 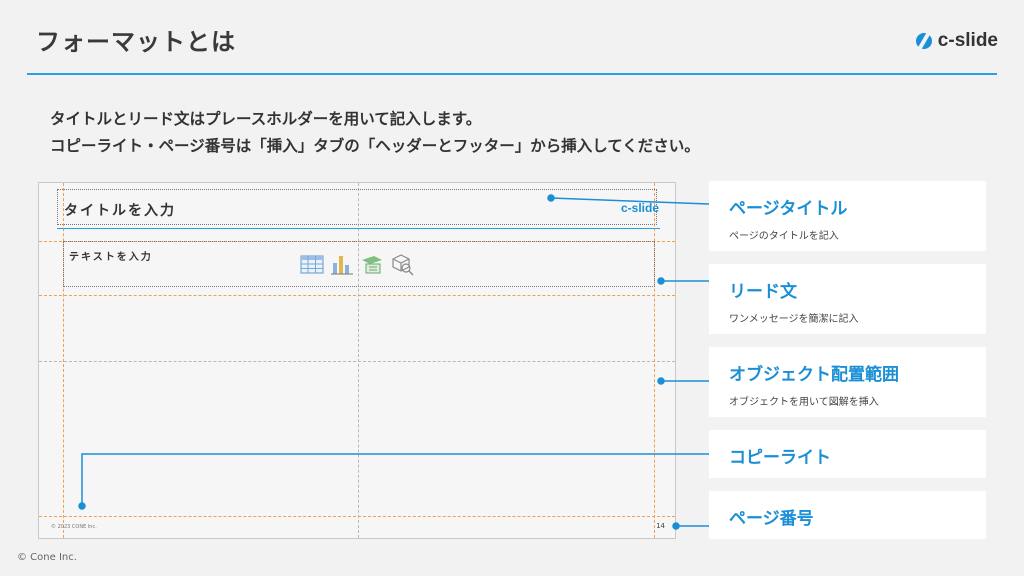 I want to click on guide-content-top, so click(x=357, y=295).